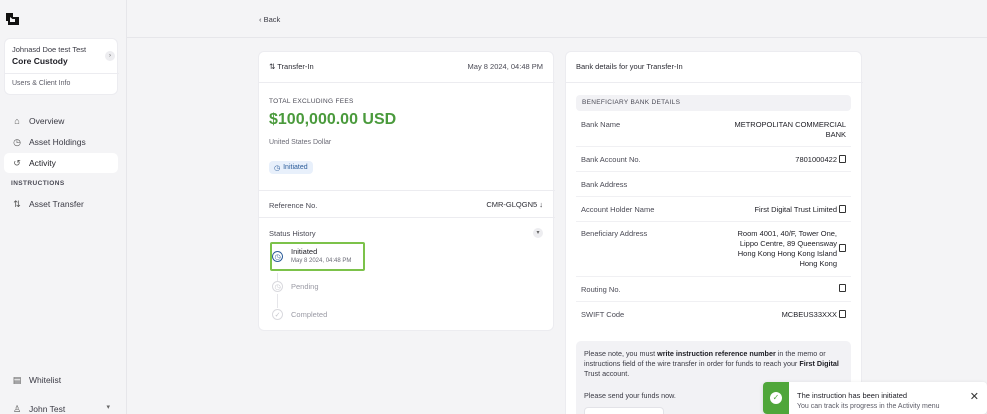  Describe the element at coordinates (776, 398) in the screenshot. I see `check-circle-icon: ✓` at that location.